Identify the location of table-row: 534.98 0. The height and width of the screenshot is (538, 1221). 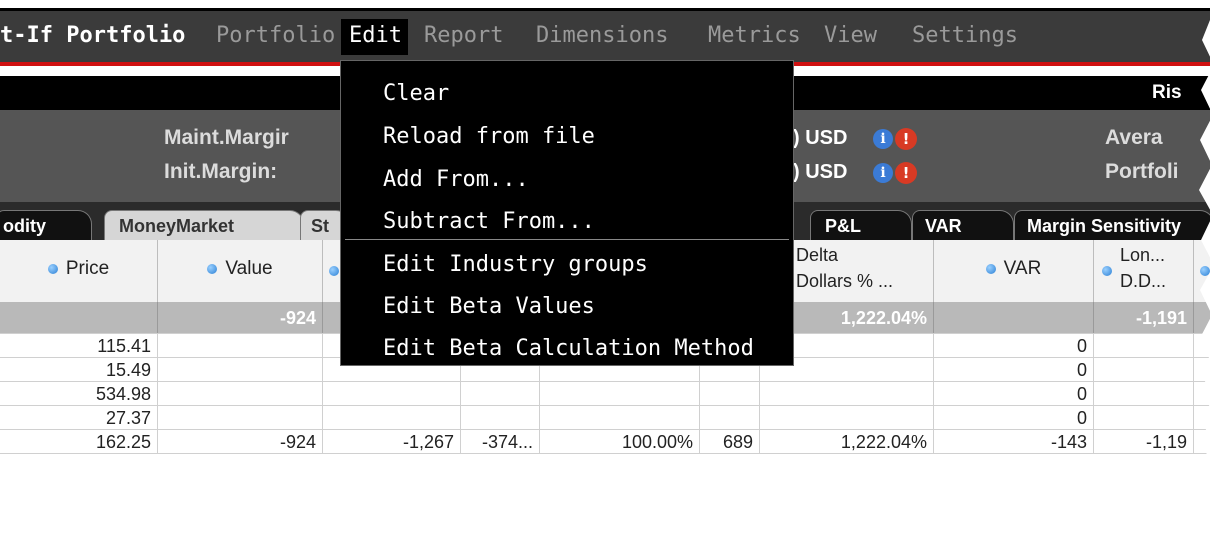
(605, 394).